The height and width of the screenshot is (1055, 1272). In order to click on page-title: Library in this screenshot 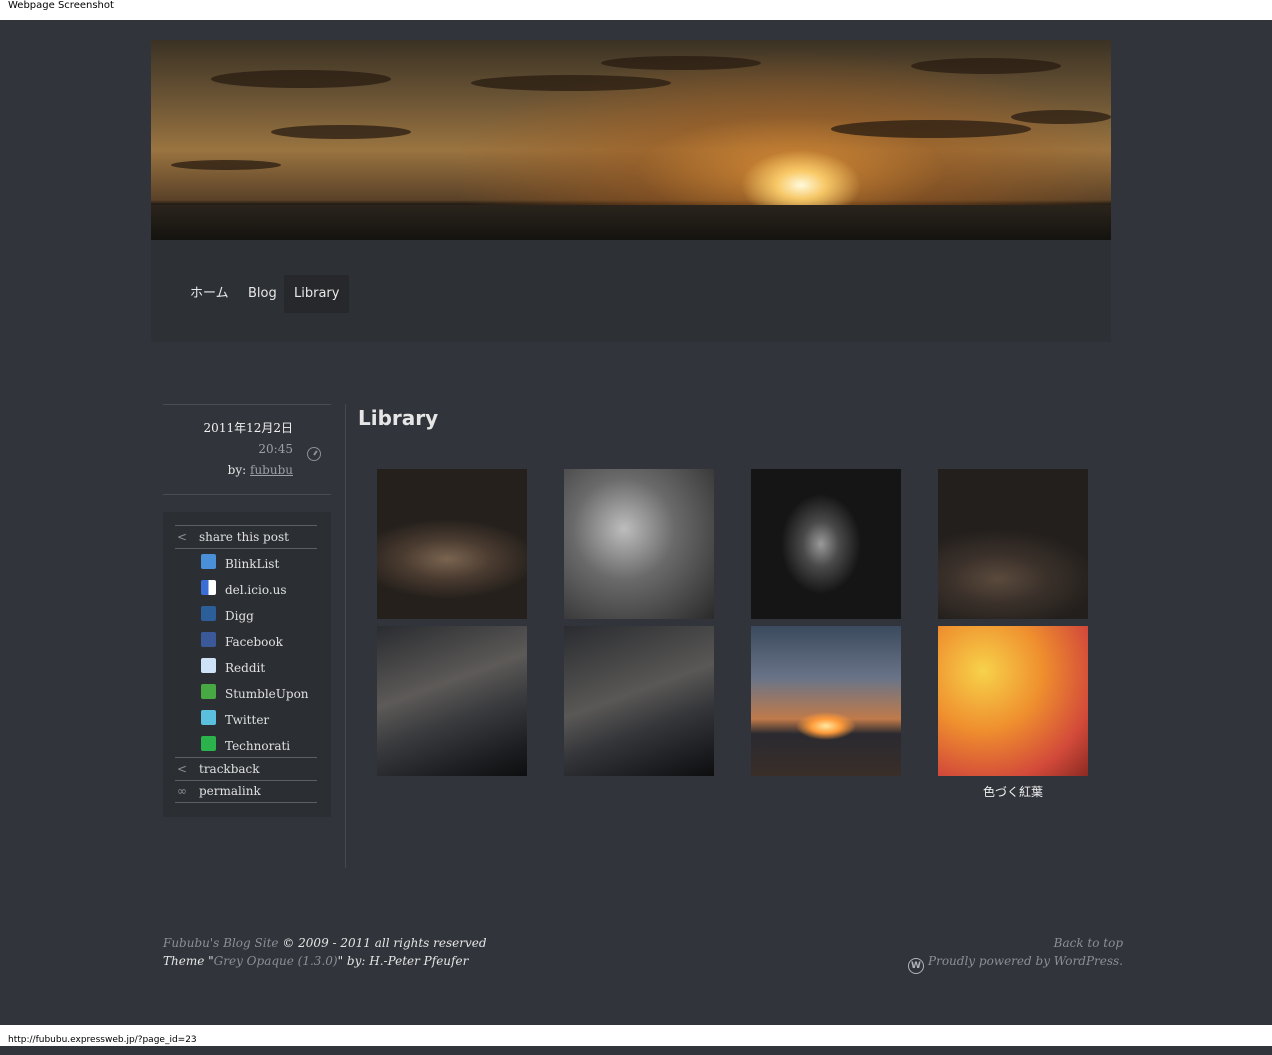, I will do `click(398, 418)`.